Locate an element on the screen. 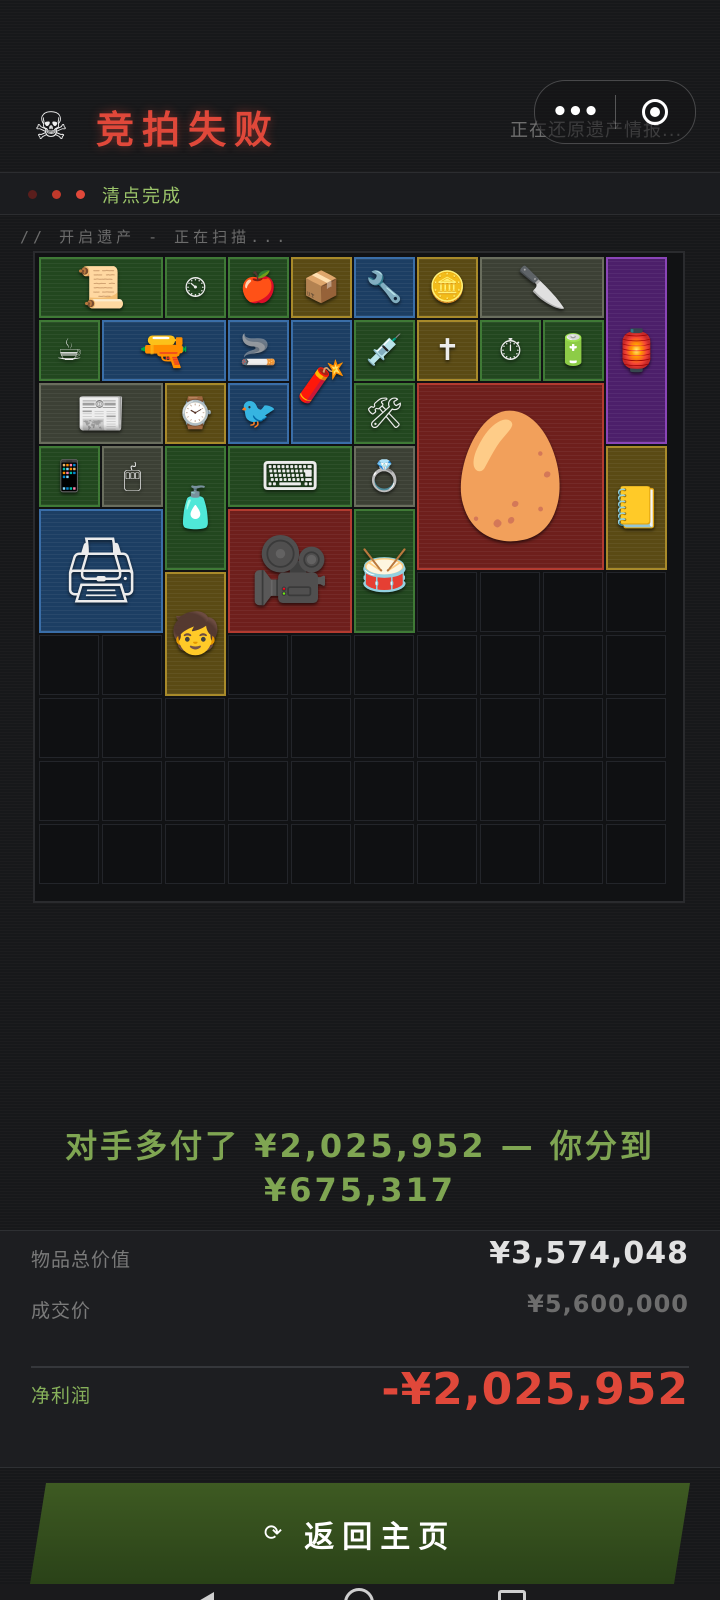 The width and height of the screenshot is (720, 1600). inventory-item-utility-knife: 🔪 is located at coordinates (542, 287).